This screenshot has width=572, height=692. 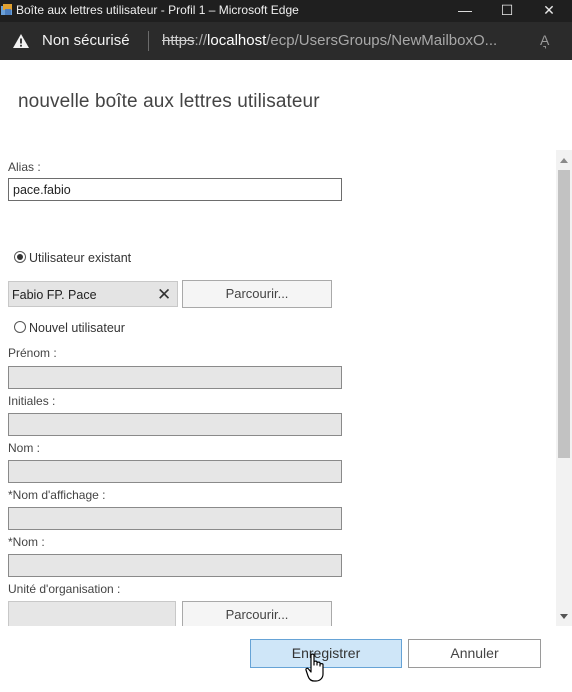 I want to click on name-input, so click(x=175, y=565).